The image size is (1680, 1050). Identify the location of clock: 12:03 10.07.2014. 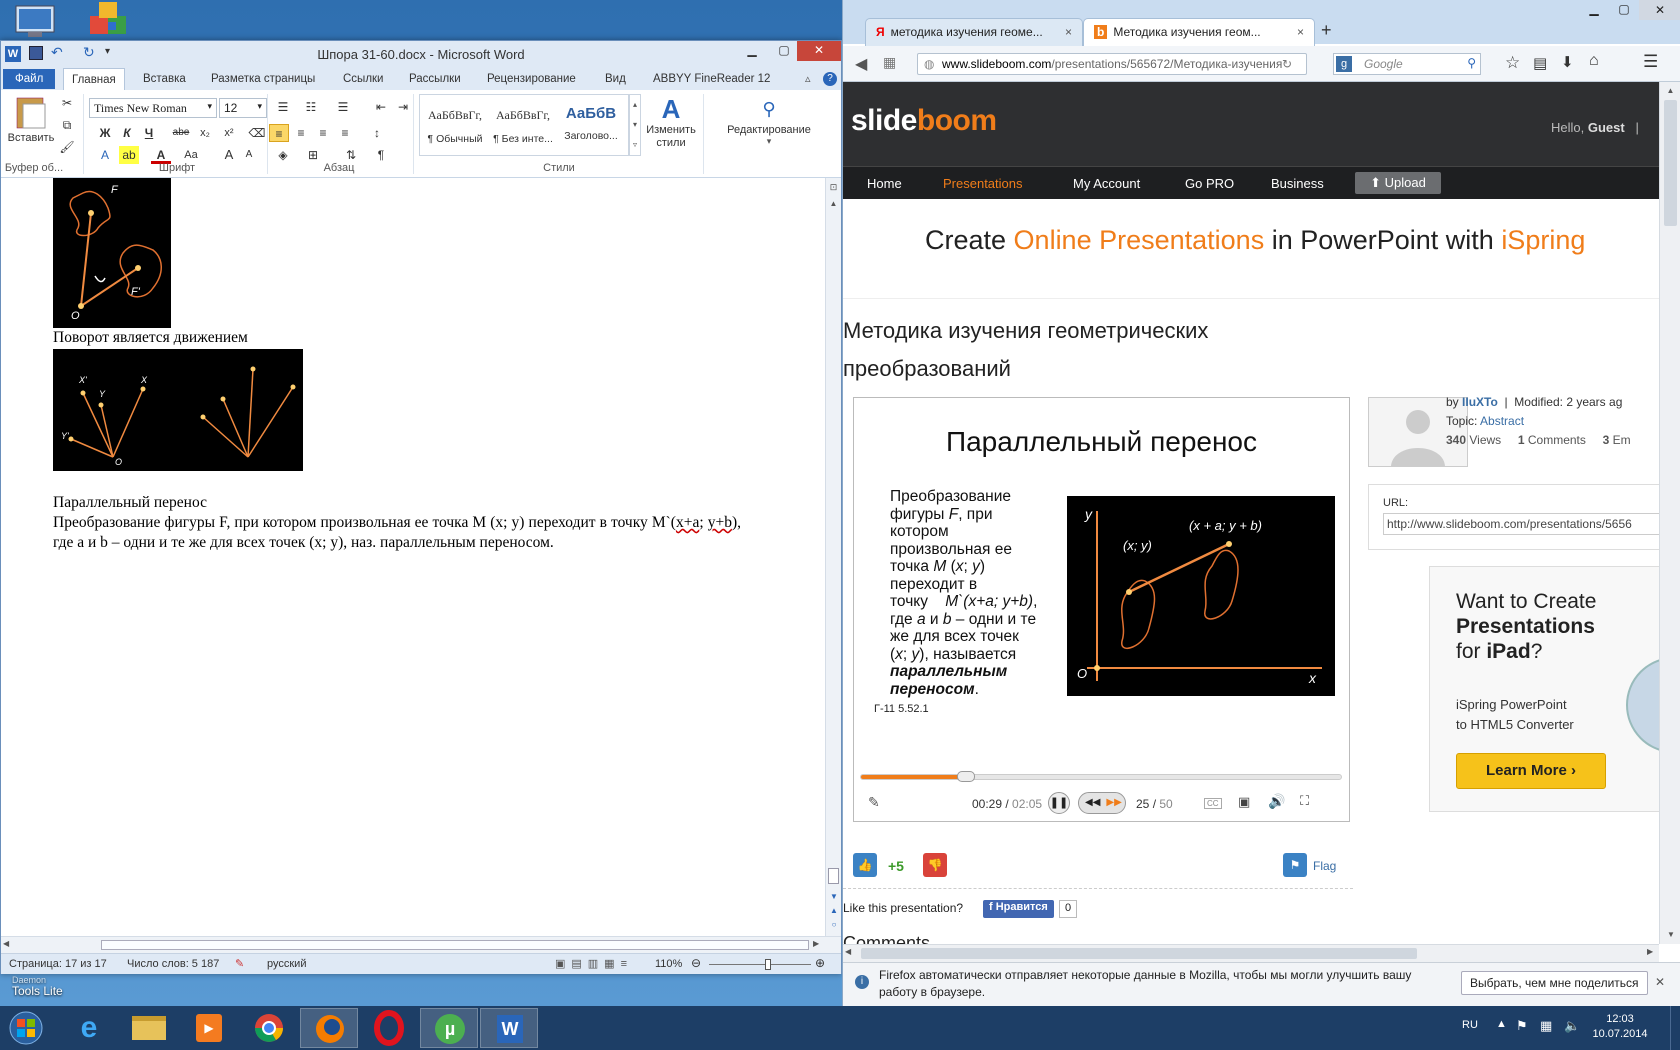
(1620, 1027).